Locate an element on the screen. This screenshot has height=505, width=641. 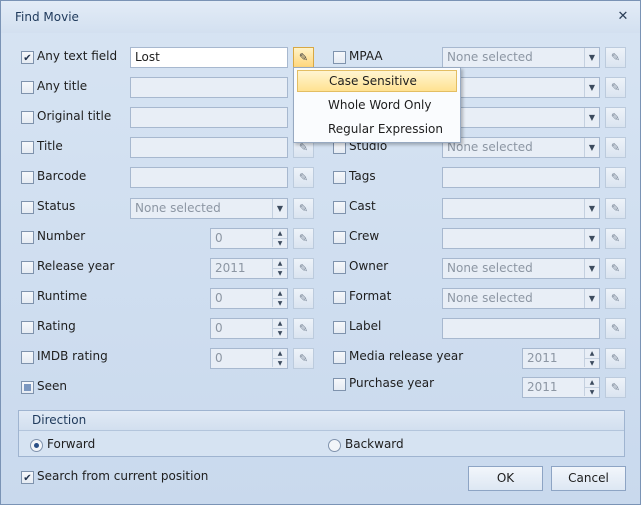
runtime-stepper: 0 ▲ ▼ is located at coordinates (249, 298).